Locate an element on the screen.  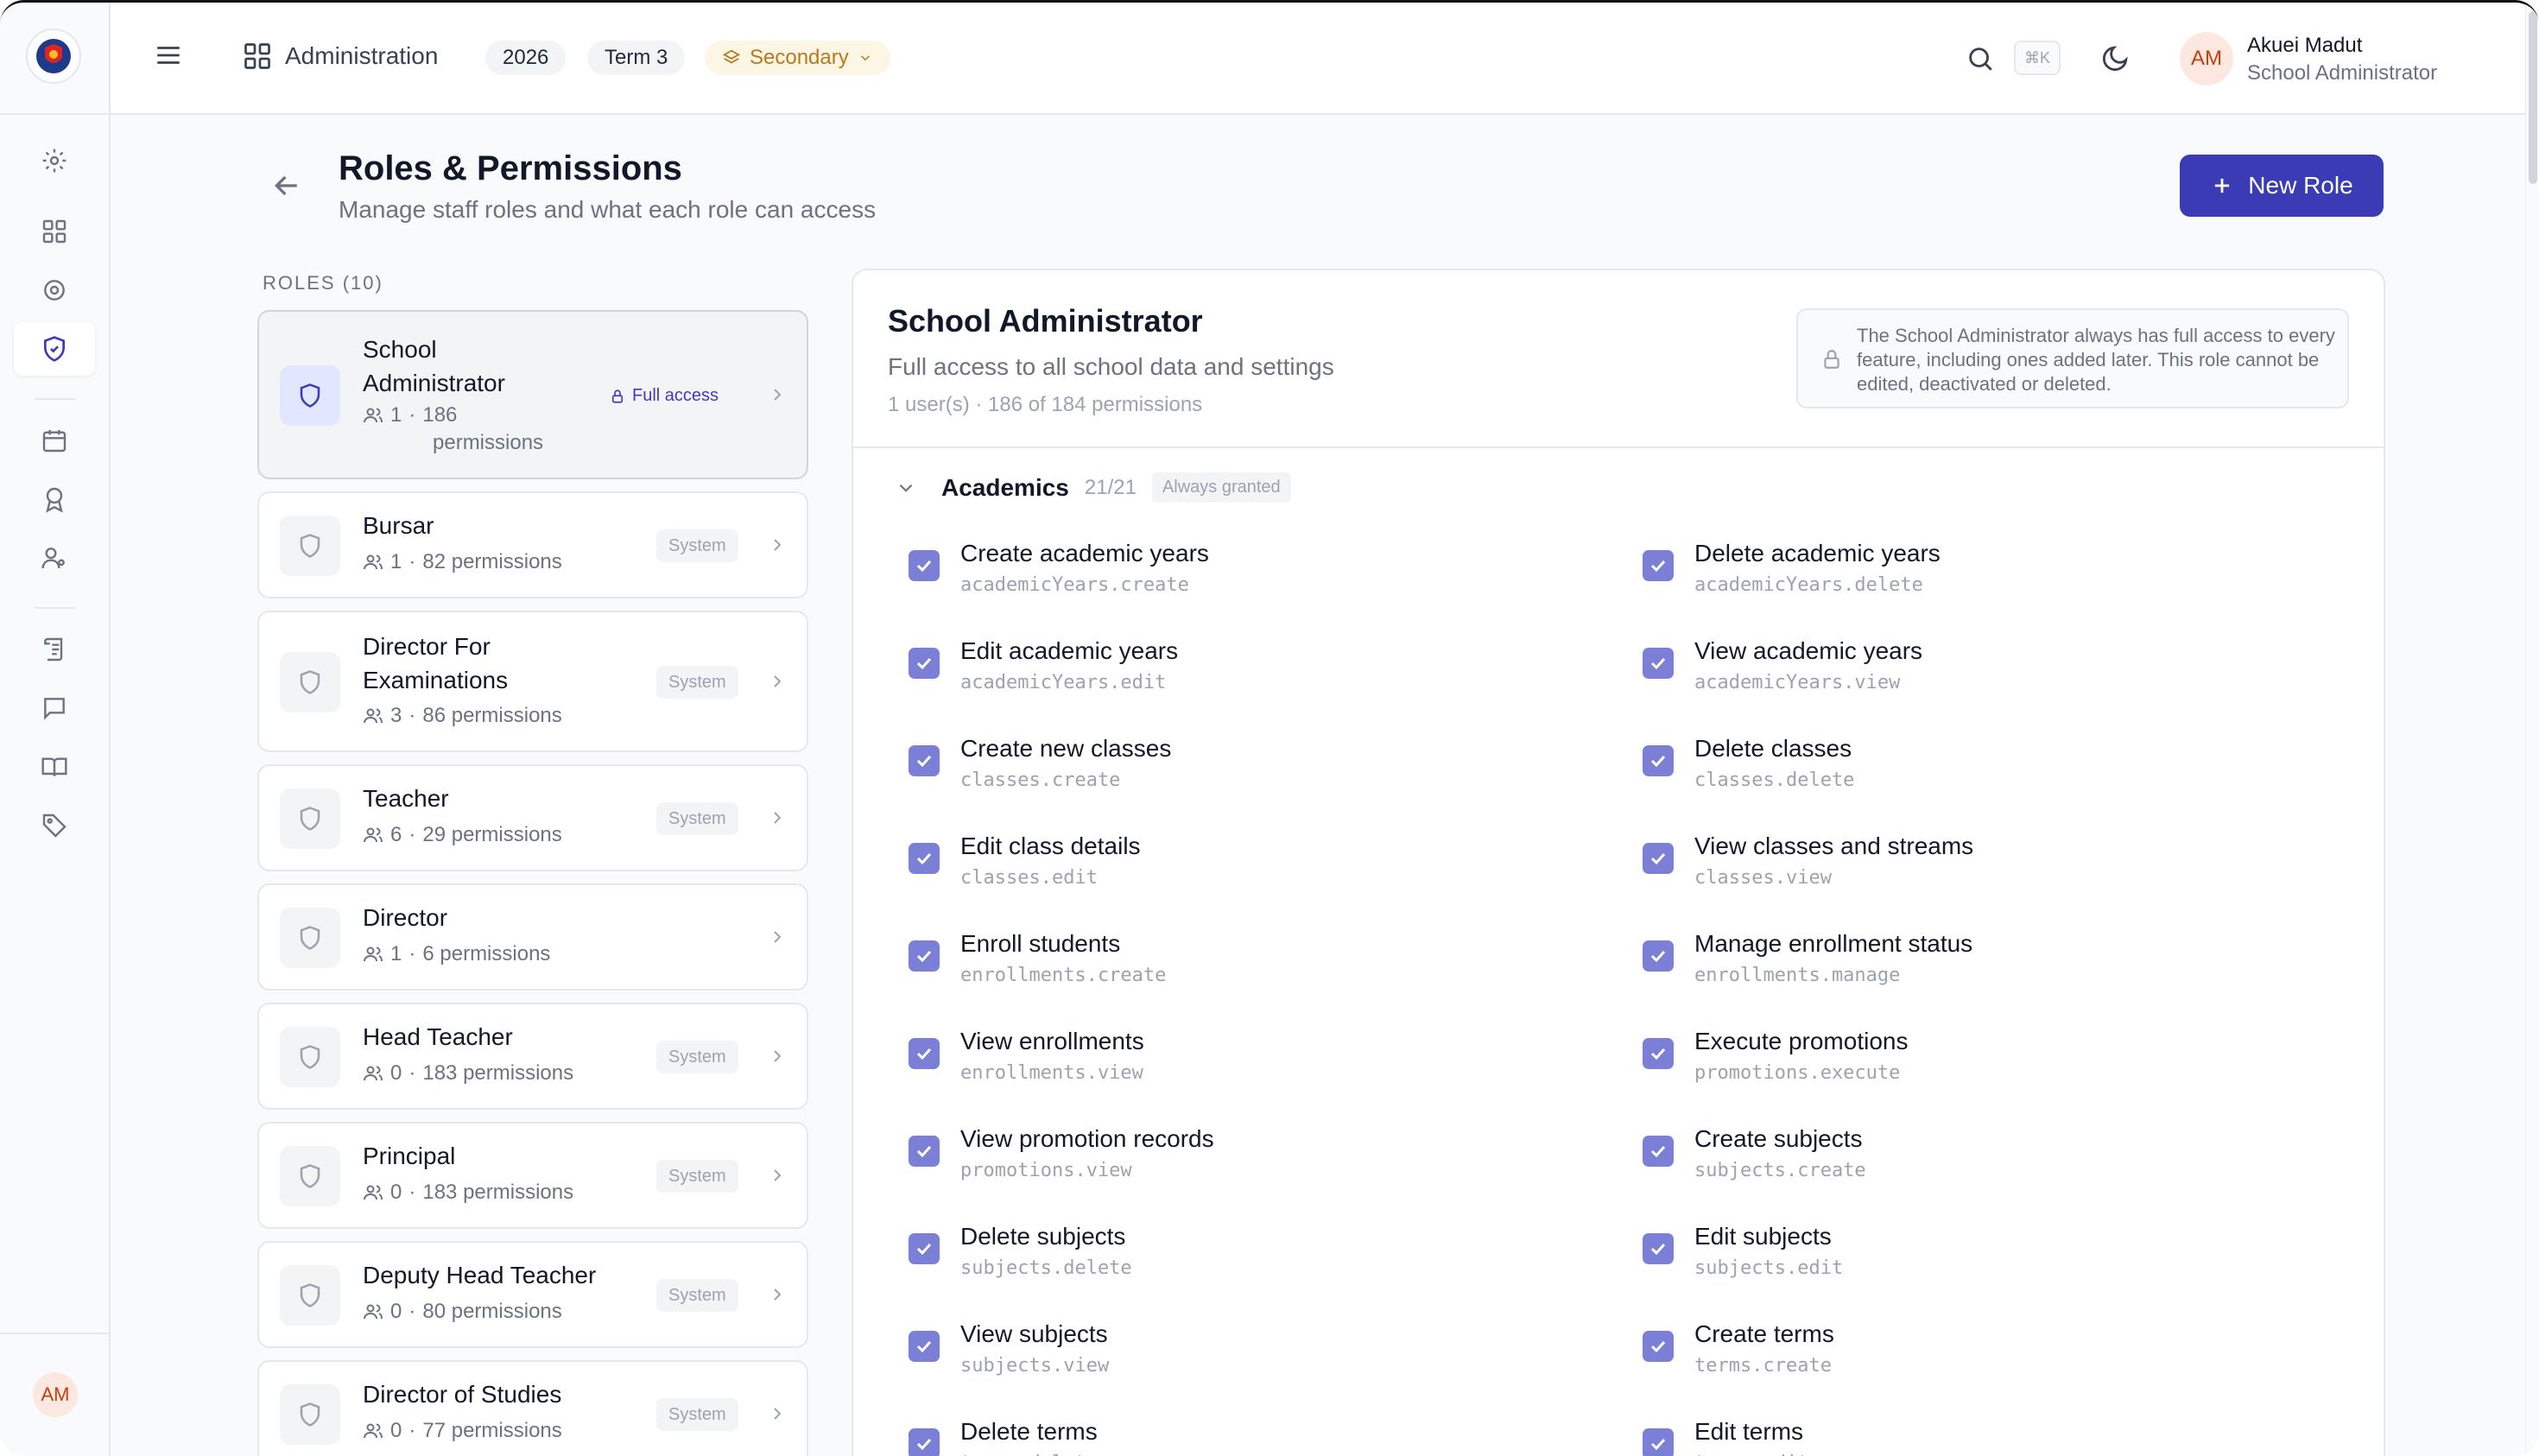
permission-item: Create subjects subjects.create is located at coordinates (1971, 1156).